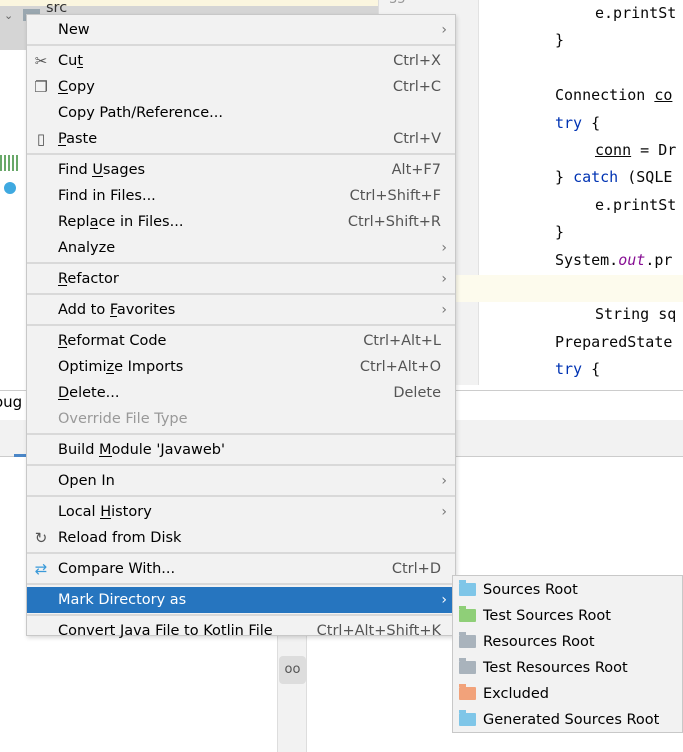 The width and height of the screenshot is (683, 752). Describe the element at coordinates (10, 163) in the screenshot. I see `chart-icon` at that location.